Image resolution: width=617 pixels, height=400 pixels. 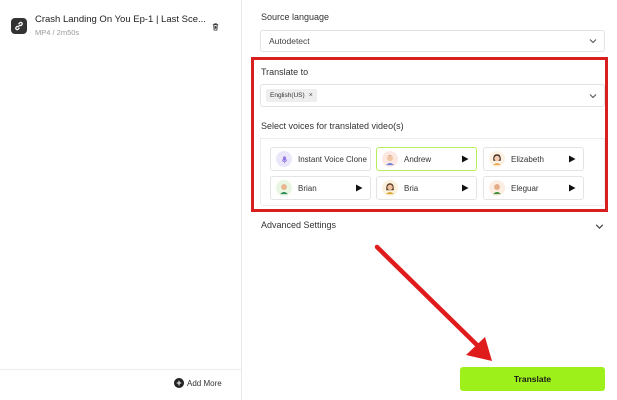 I want to click on voice-elizabeth: Elizabeth, so click(x=533, y=159).